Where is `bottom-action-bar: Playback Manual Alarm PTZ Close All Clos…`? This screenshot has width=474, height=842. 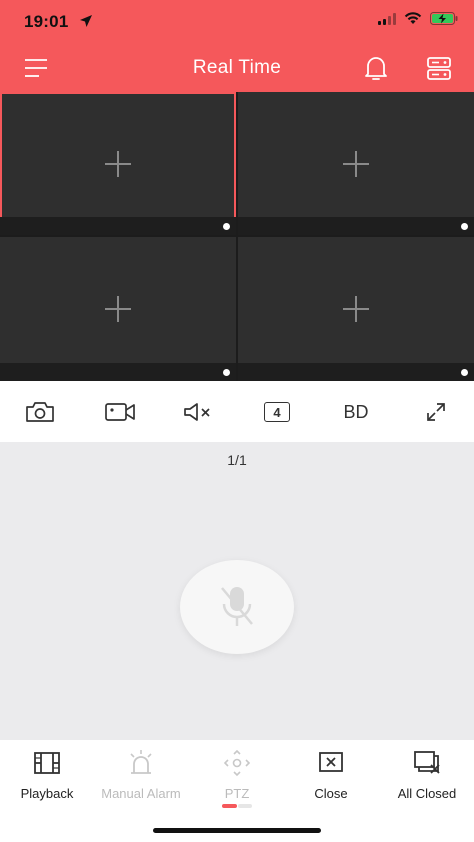
bottom-action-bar: Playback Manual Alarm PTZ Close All Clos… is located at coordinates (237, 791).